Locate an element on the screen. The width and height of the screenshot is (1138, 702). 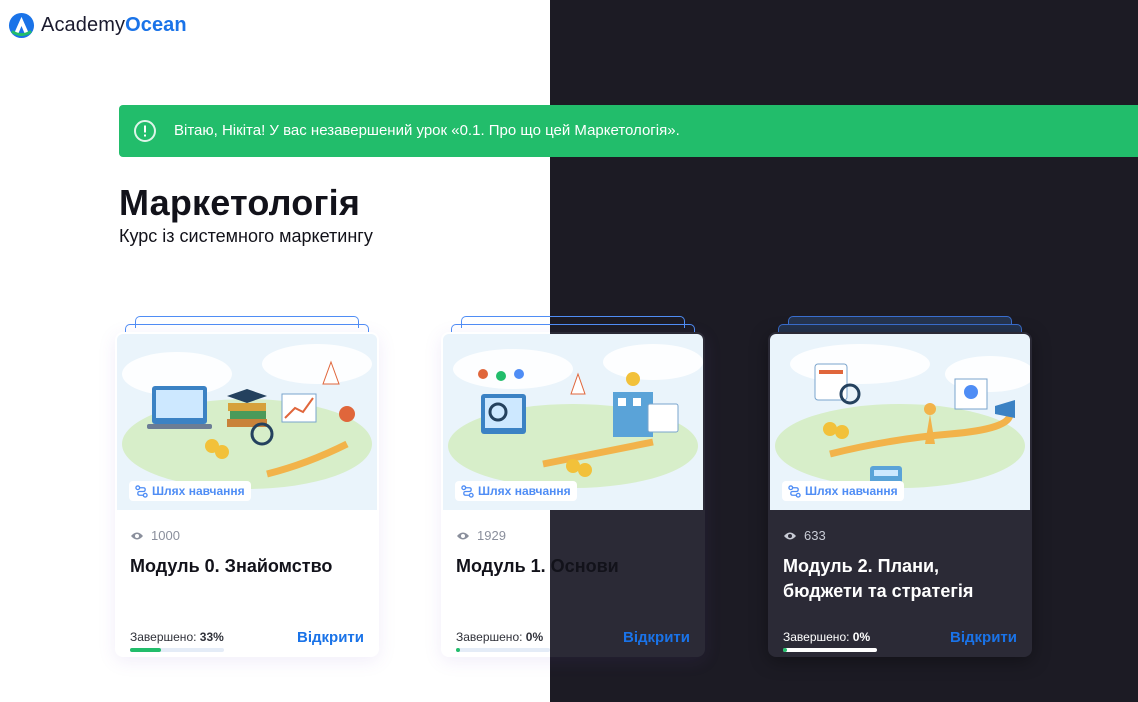
views-value: 633 is located at coordinates (815, 535).